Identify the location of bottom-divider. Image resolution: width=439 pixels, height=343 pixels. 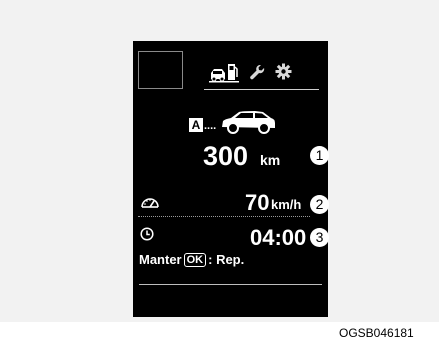
(230, 284).